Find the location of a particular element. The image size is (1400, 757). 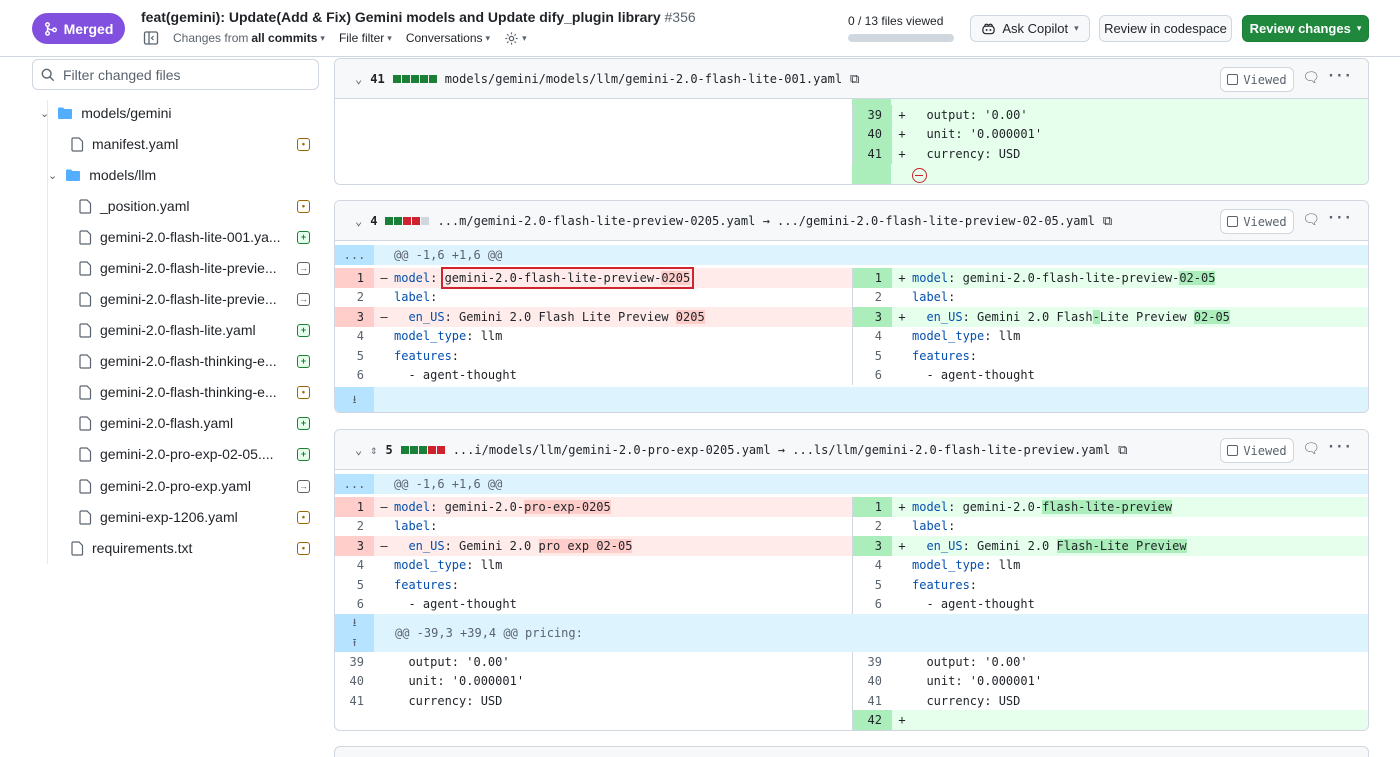

tree-folder-models-llm: ⌄ models/llm is located at coordinates (102, 175).